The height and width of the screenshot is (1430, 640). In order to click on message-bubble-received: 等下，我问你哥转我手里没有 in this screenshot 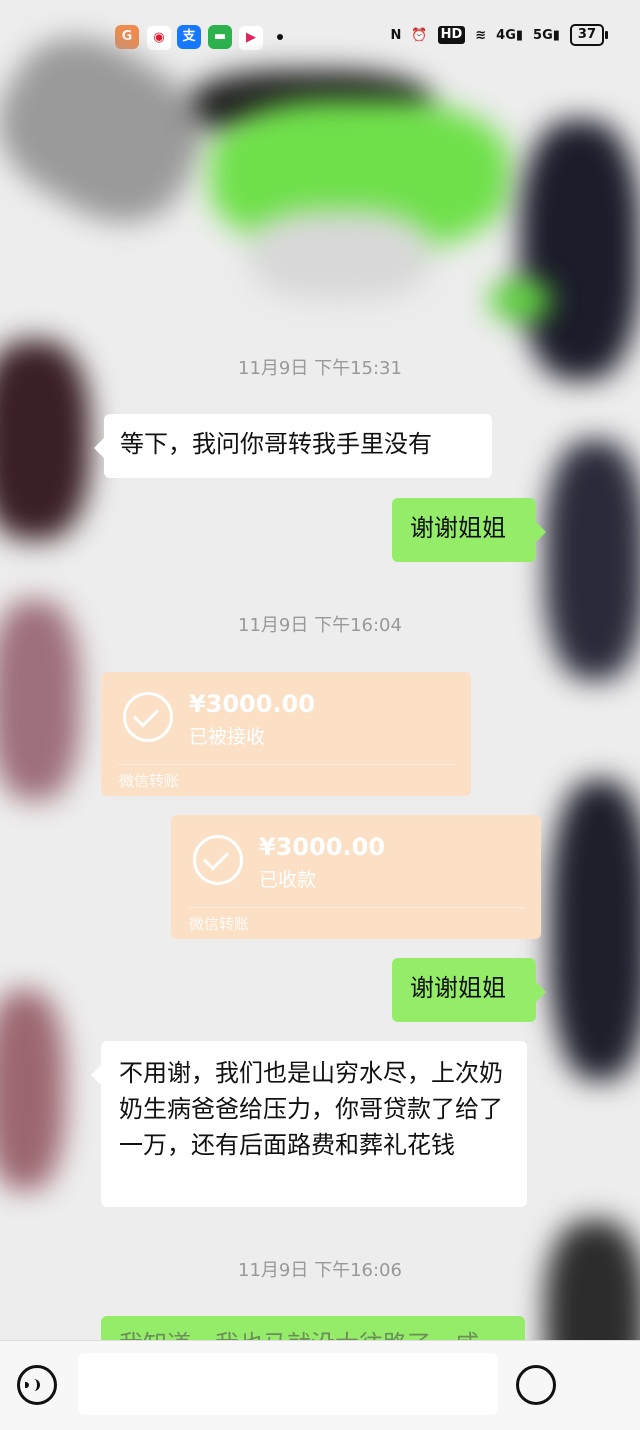, I will do `click(293, 446)`.